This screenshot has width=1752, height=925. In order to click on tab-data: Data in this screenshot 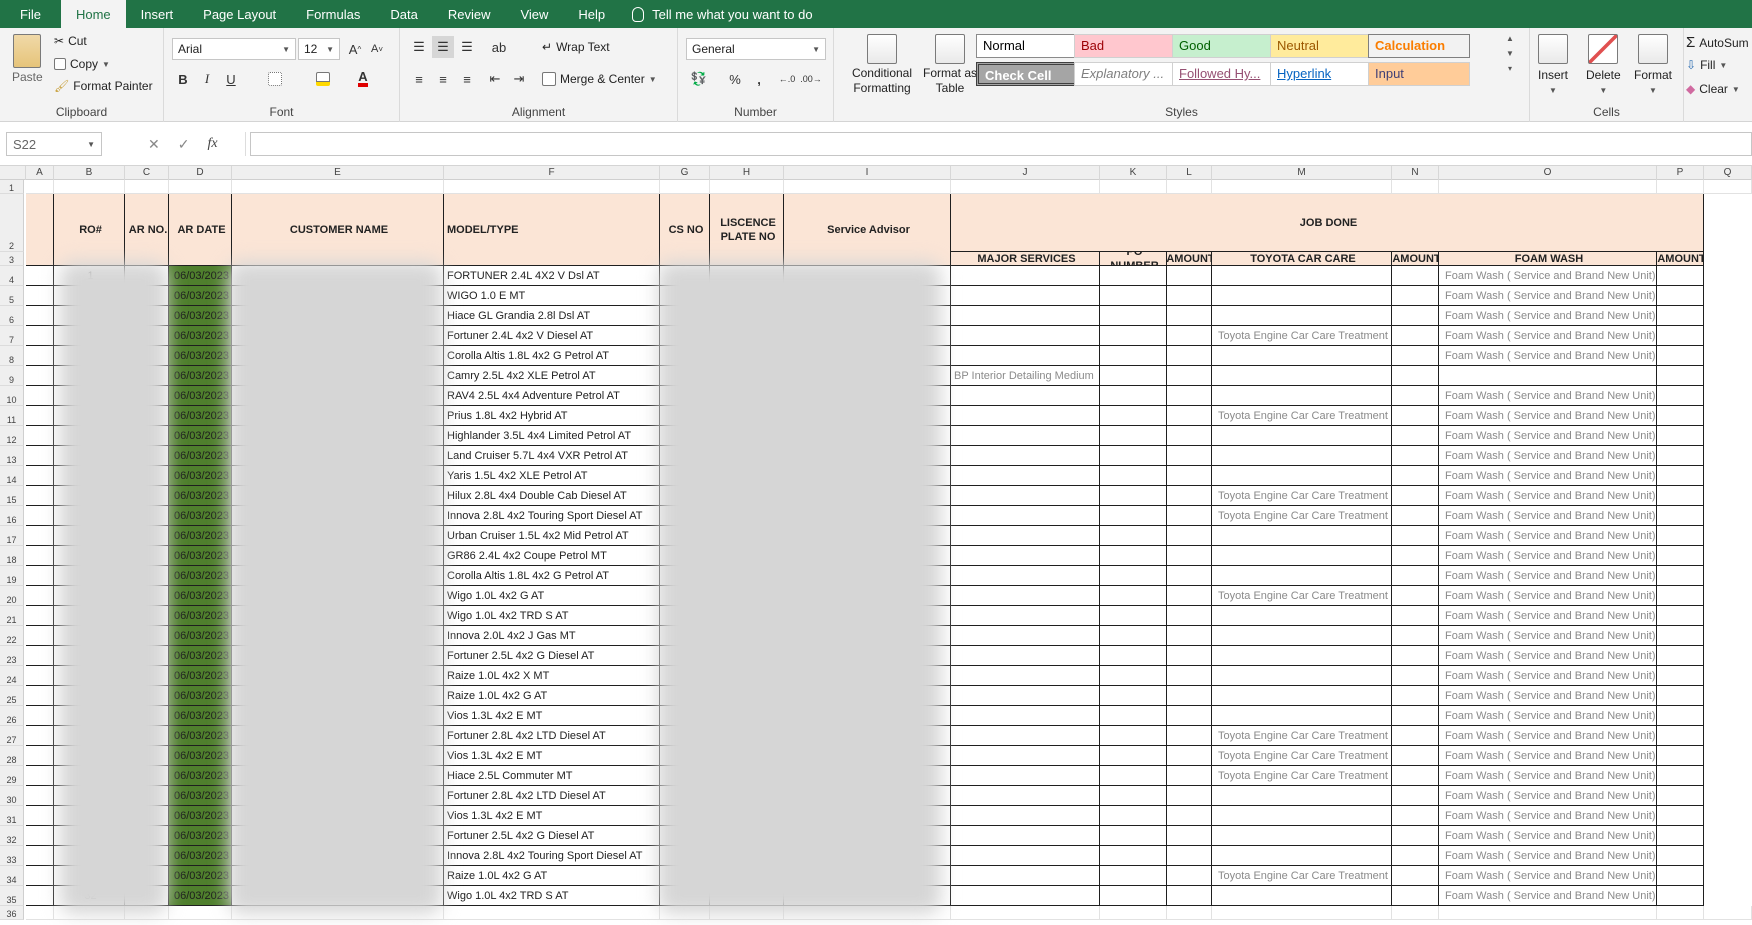, I will do `click(403, 14)`.